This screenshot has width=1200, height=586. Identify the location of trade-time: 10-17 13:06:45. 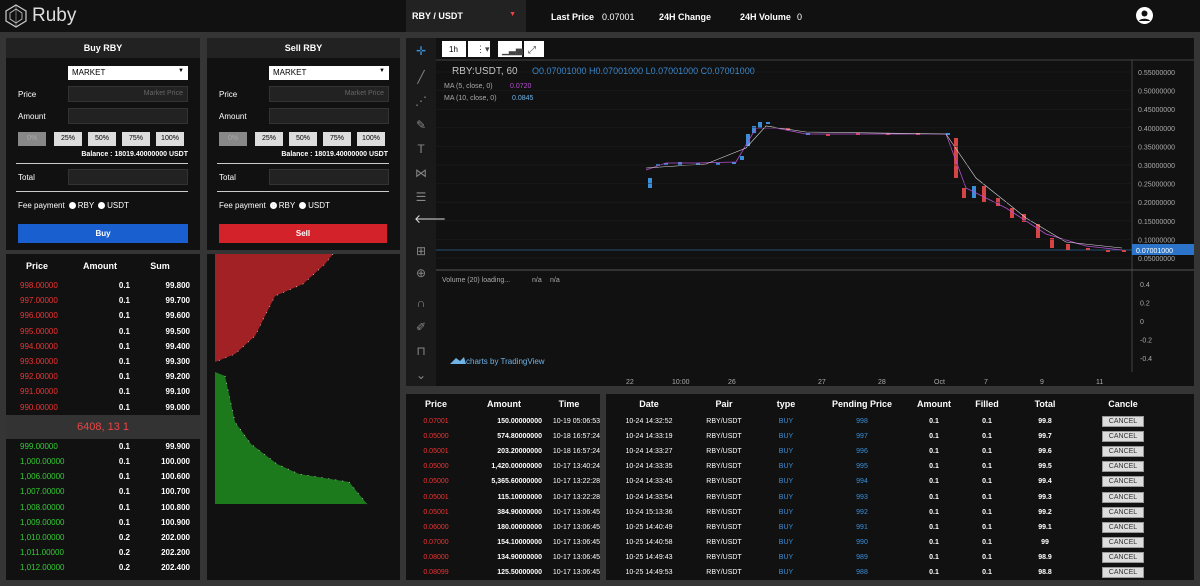
(576, 542).